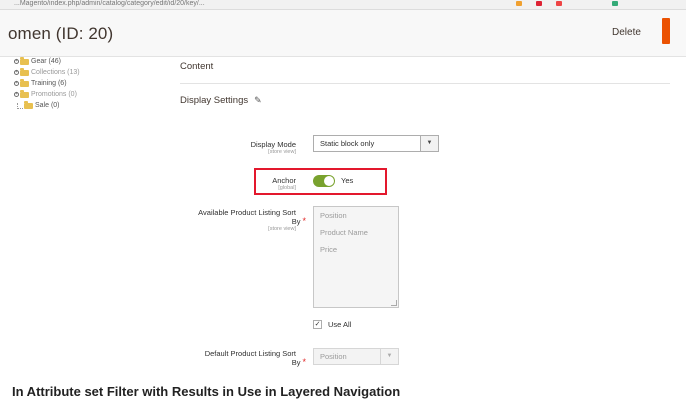 The width and height of the screenshot is (686, 399). I want to click on tree-node-label: Gear (46), so click(46, 61).